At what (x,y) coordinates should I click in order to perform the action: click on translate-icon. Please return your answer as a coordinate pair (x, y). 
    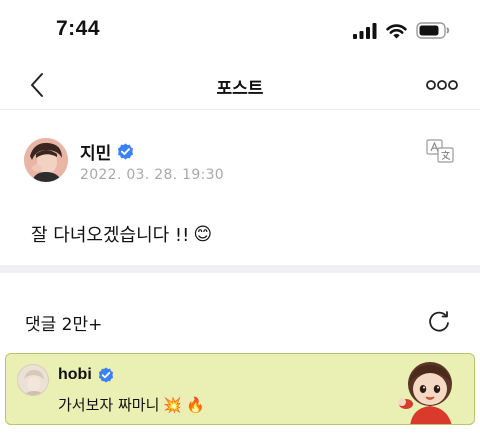
    Looking at the image, I should click on (440, 151).